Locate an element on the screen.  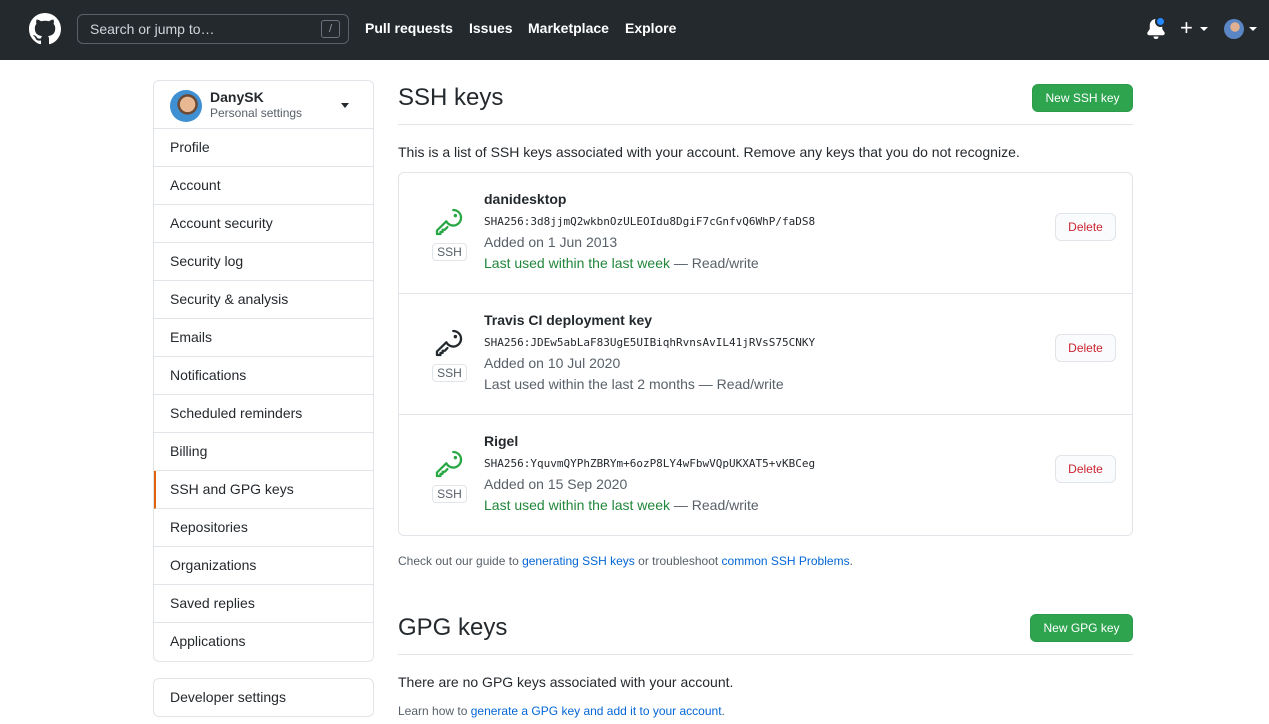
sidebar-subtitle: Personal settings is located at coordinates (256, 113).